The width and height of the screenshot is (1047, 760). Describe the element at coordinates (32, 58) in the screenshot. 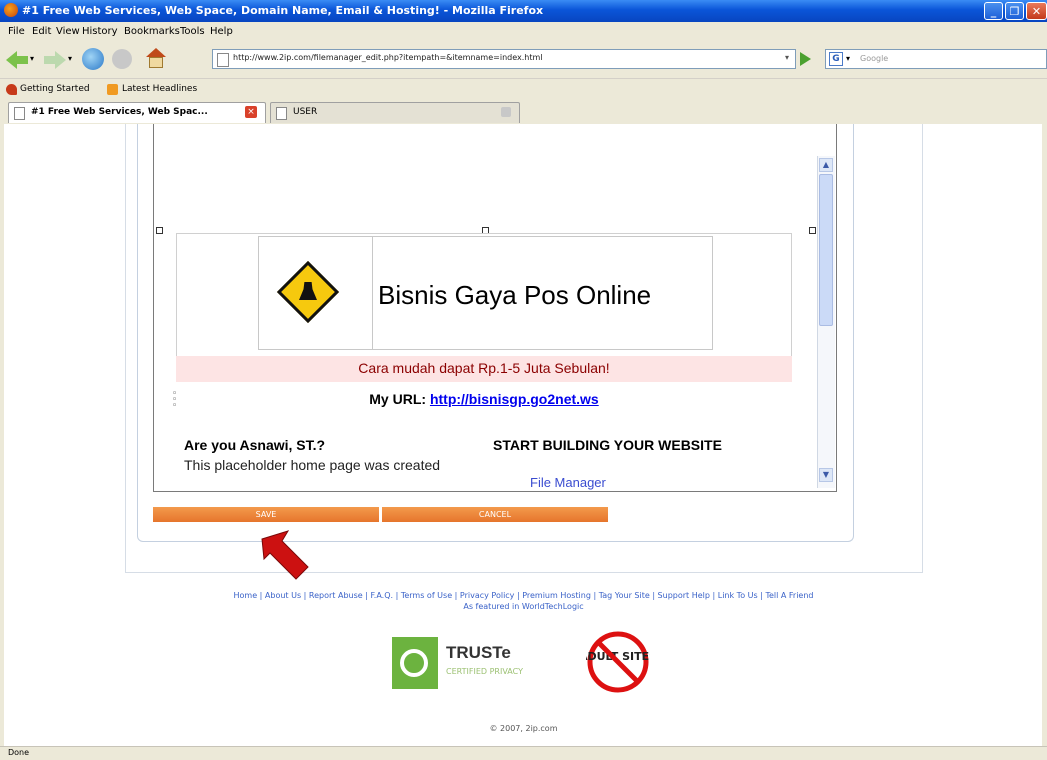

I see `back-dropdown-icon: ▾` at that location.